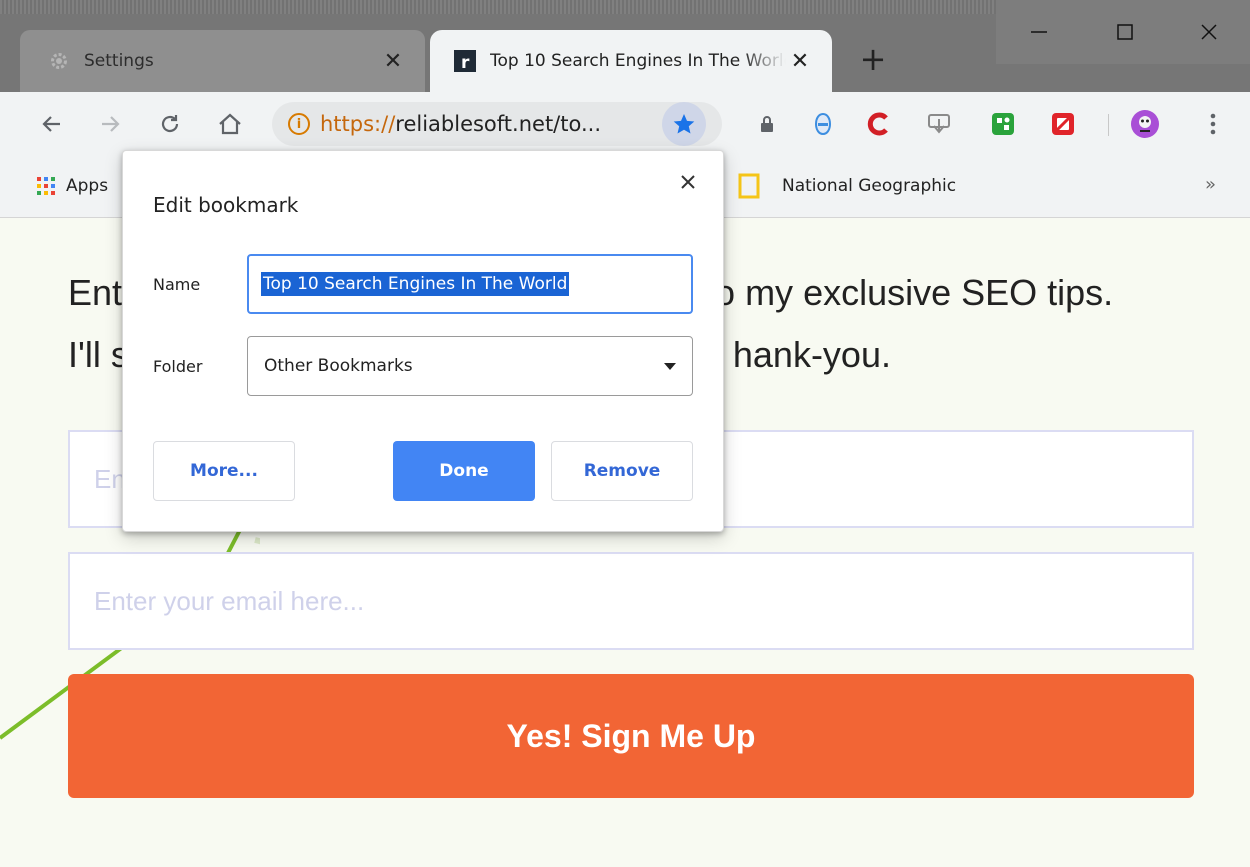 The height and width of the screenshot is (867, 1250). Describe the element at coordinates (1209, 32) in the screenshot. I see `window-close-icon` at that location.